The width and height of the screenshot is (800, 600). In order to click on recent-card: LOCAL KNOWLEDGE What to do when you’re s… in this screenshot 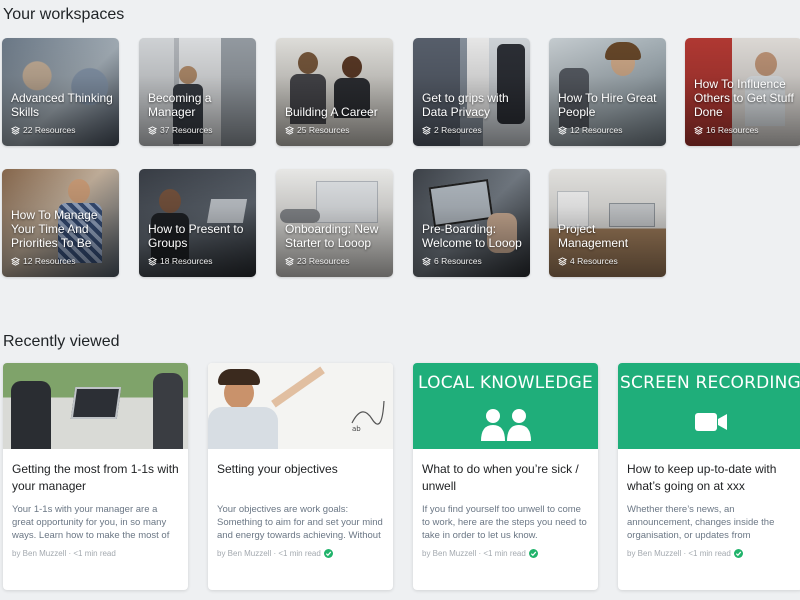, I will do `click(505, 476)`.